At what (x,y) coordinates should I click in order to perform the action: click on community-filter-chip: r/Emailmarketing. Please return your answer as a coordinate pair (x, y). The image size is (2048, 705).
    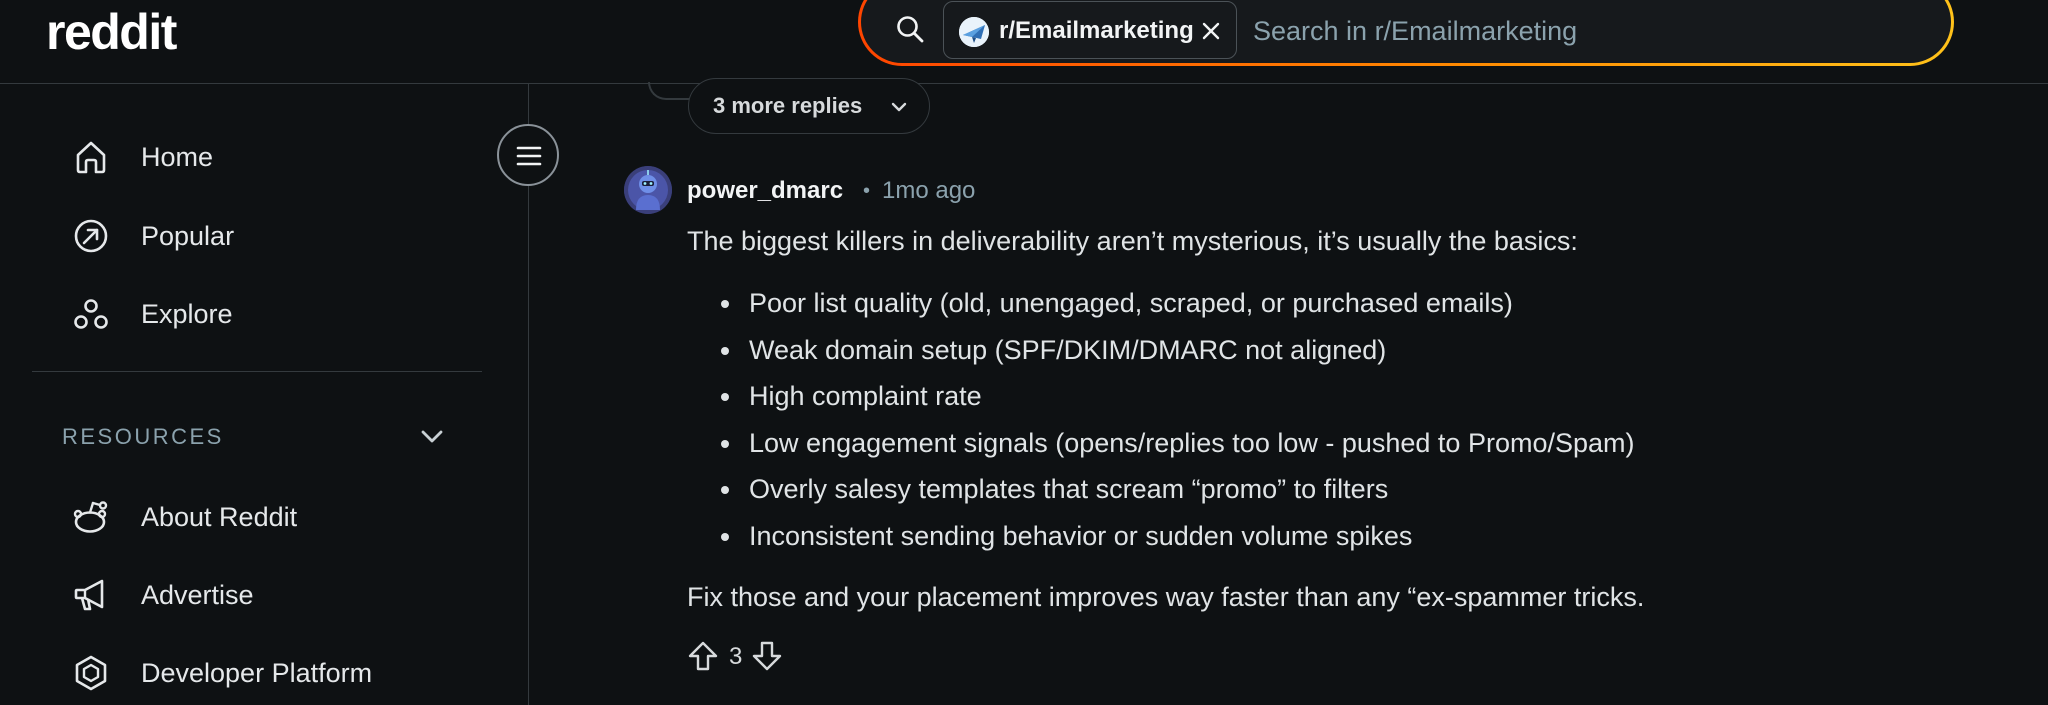
    Looking at the image, I should click on (1090, 30).